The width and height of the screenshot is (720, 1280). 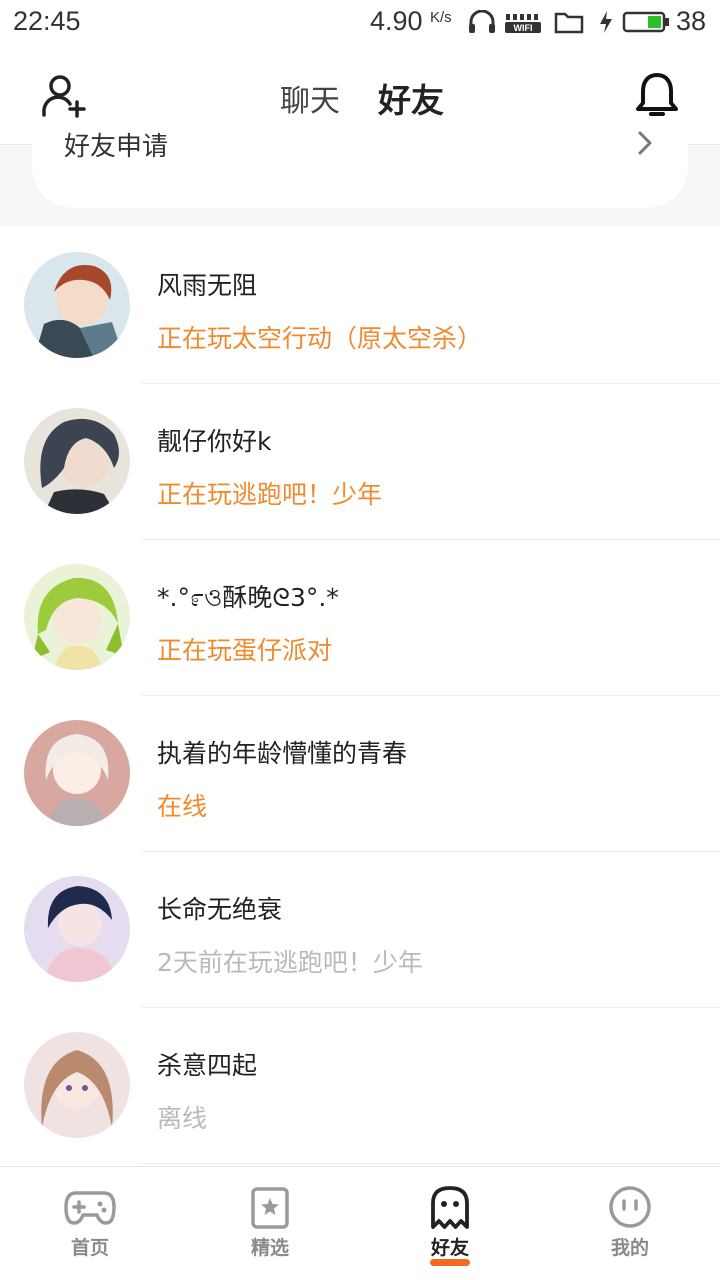 What do you see at coordinates (320, 338) in the screenshot?
I see `friend-status: 正在玩太空行动（原太空杀）` at bounding box center [320, 338].